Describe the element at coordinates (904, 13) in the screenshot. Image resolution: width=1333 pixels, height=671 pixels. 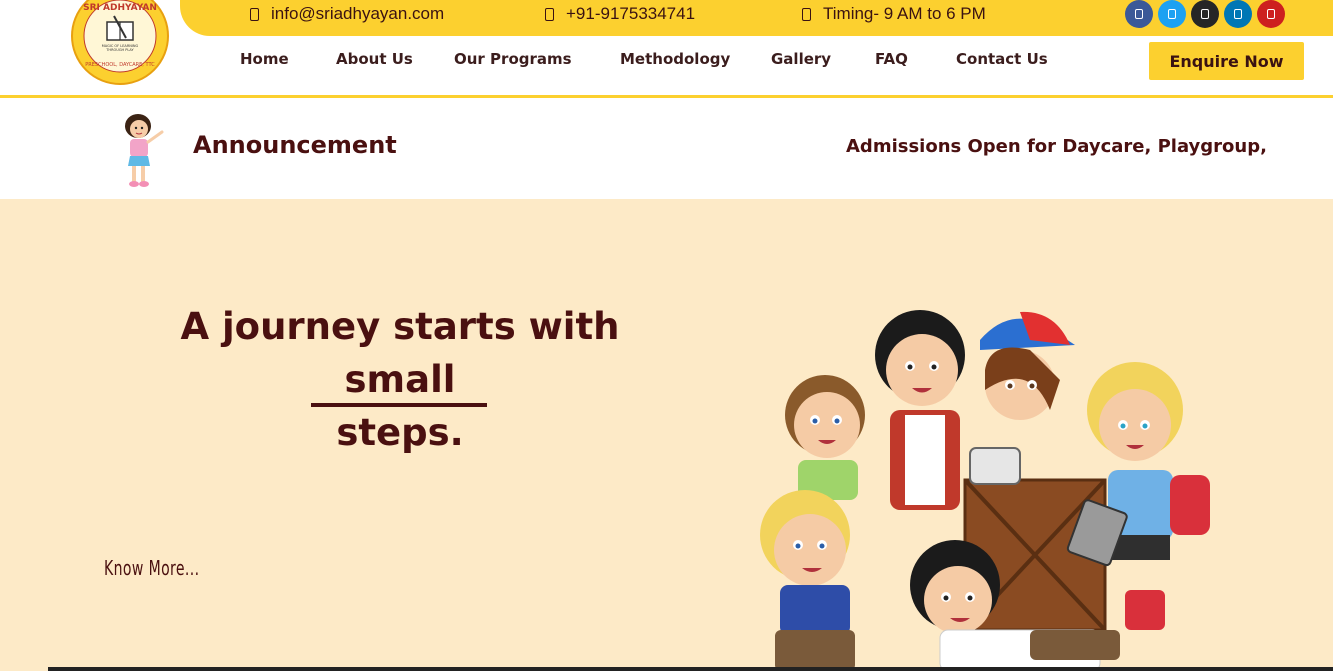
I see `timing-text: Timing- 9 AM to 6 PM` at that location.